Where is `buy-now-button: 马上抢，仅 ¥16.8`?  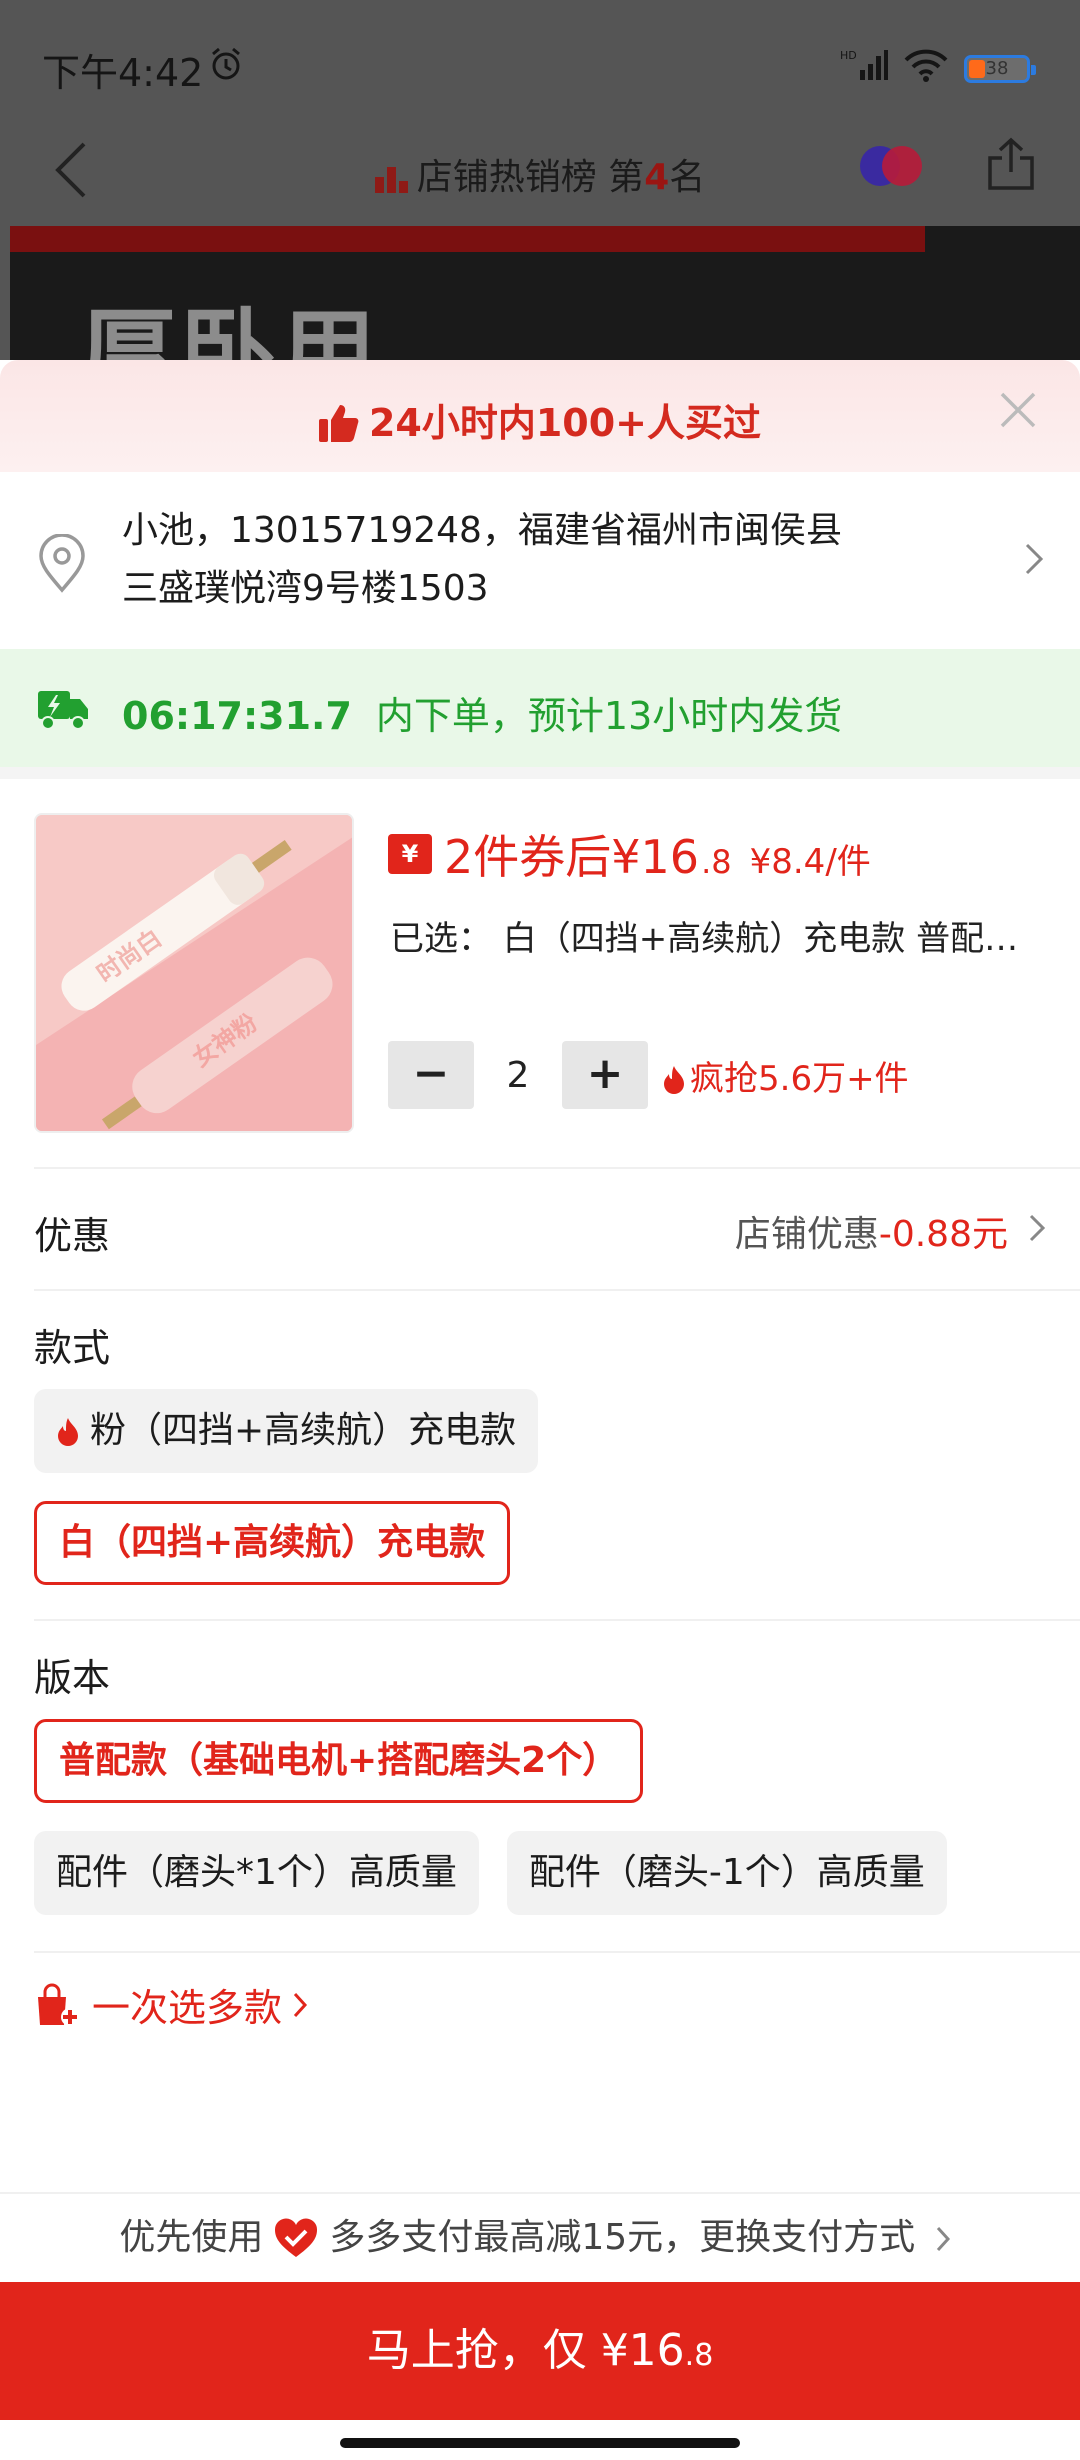 buy-now-button: 马上抢，仅 ¥16.8 is located at coordinates (540, 2351).